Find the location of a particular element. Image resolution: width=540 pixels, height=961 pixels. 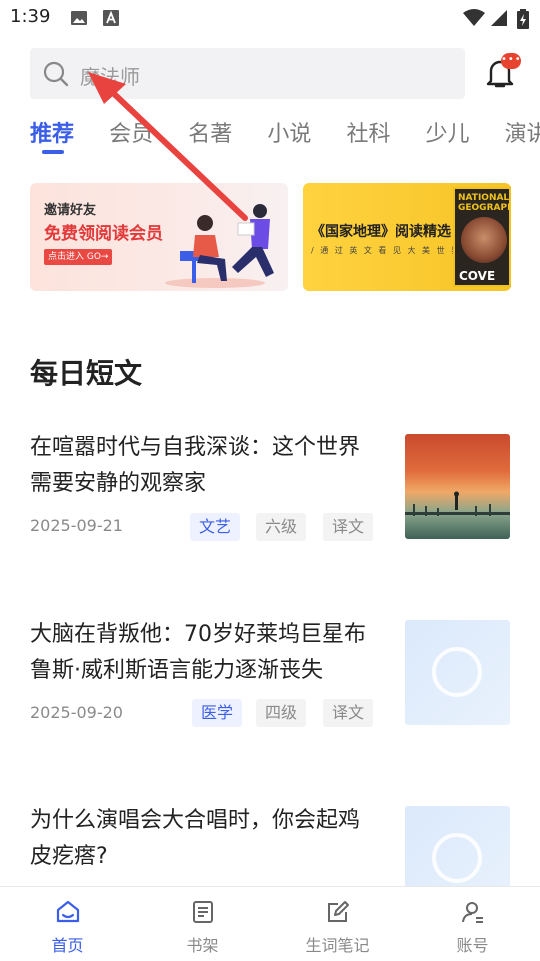

cover-portrait is located at coordinates (484, 240).